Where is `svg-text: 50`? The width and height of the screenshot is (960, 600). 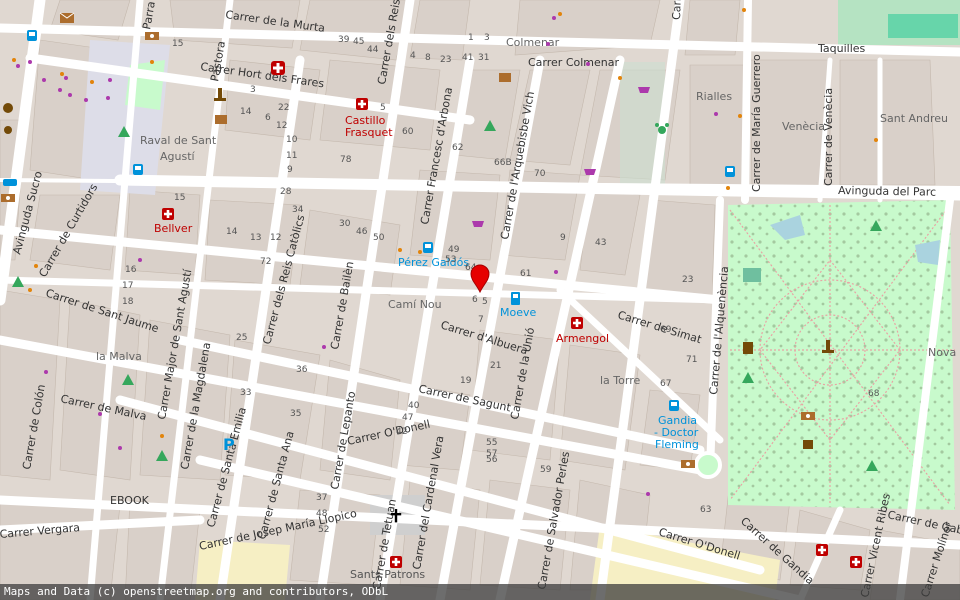
svg-text: 50 is located at coordinates (379, 238).